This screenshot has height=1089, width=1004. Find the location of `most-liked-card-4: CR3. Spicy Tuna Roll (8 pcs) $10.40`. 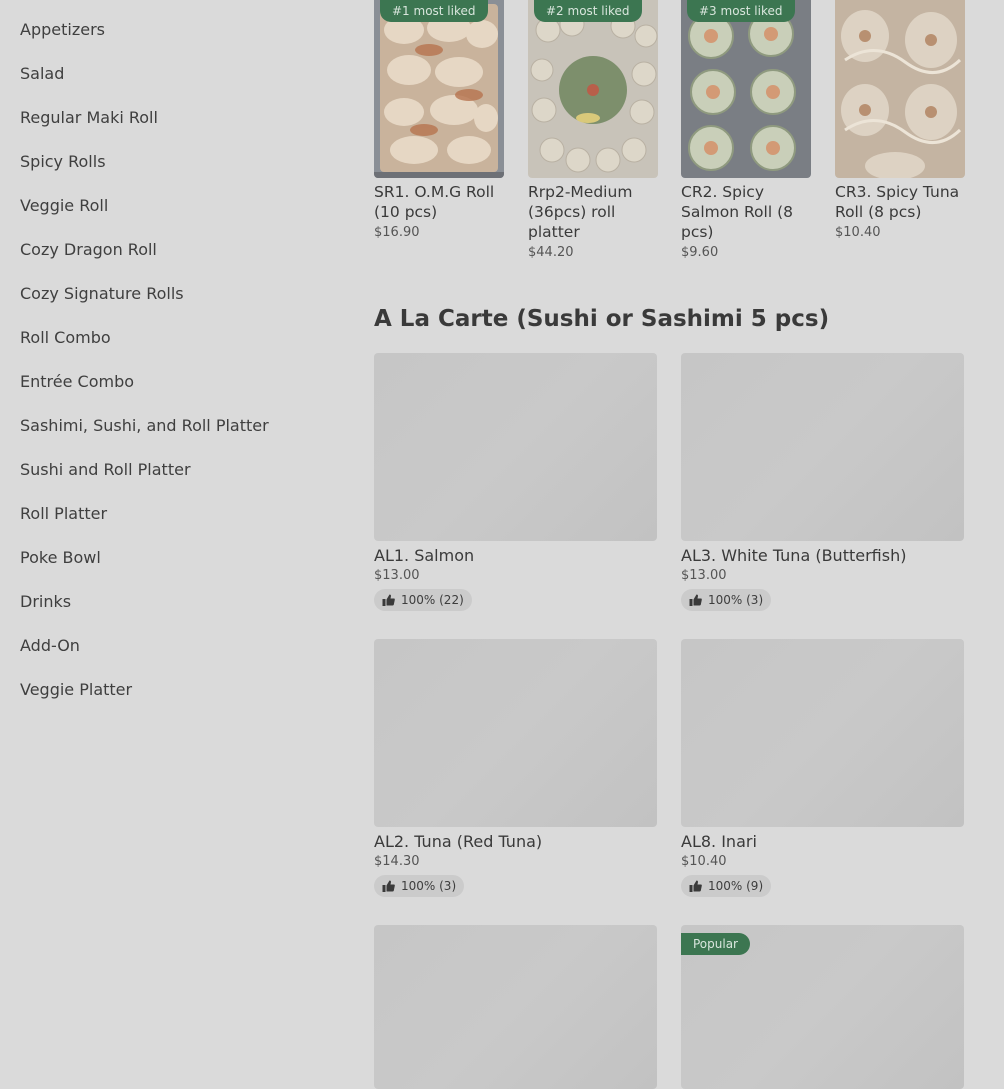

most-liked-card-4: CR3. Spicy Tuna Roll (8 pcs) $10.40 is located at coordinates (900, 120).